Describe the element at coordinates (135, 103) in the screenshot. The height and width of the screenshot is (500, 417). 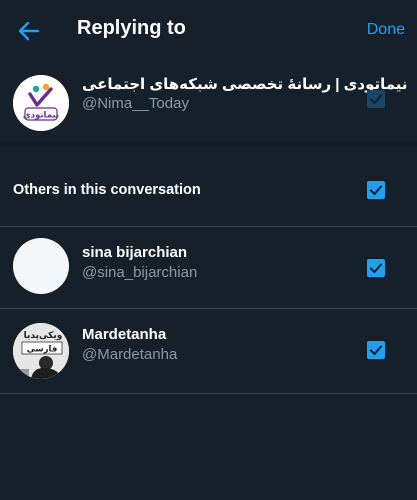
I see `user-handle: @Nima__Today` at that location.